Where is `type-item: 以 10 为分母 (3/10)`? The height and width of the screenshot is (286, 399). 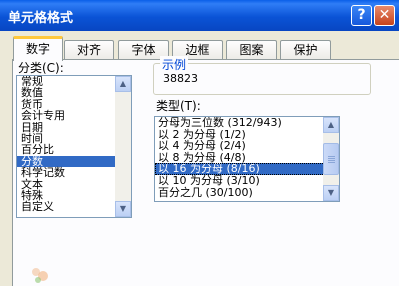 type-item: 以 10 为分母 (3/10) is located at coordinates (247, 181).